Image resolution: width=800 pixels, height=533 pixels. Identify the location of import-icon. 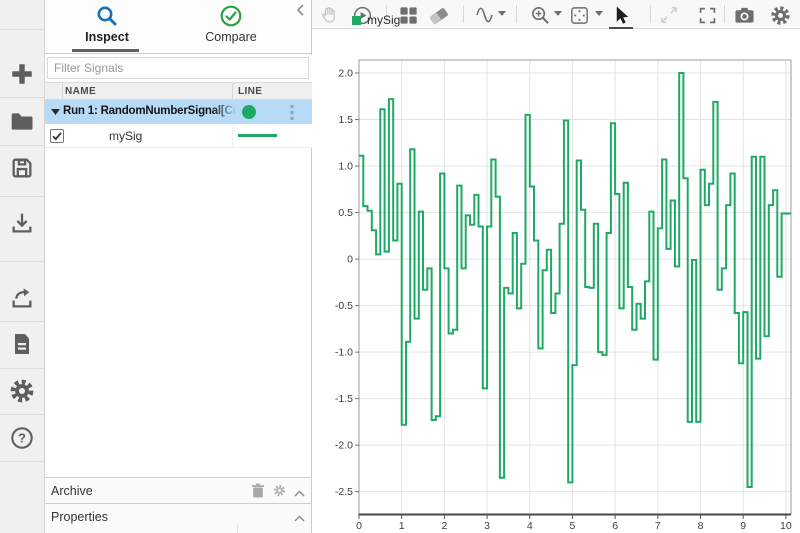
(22, 223).